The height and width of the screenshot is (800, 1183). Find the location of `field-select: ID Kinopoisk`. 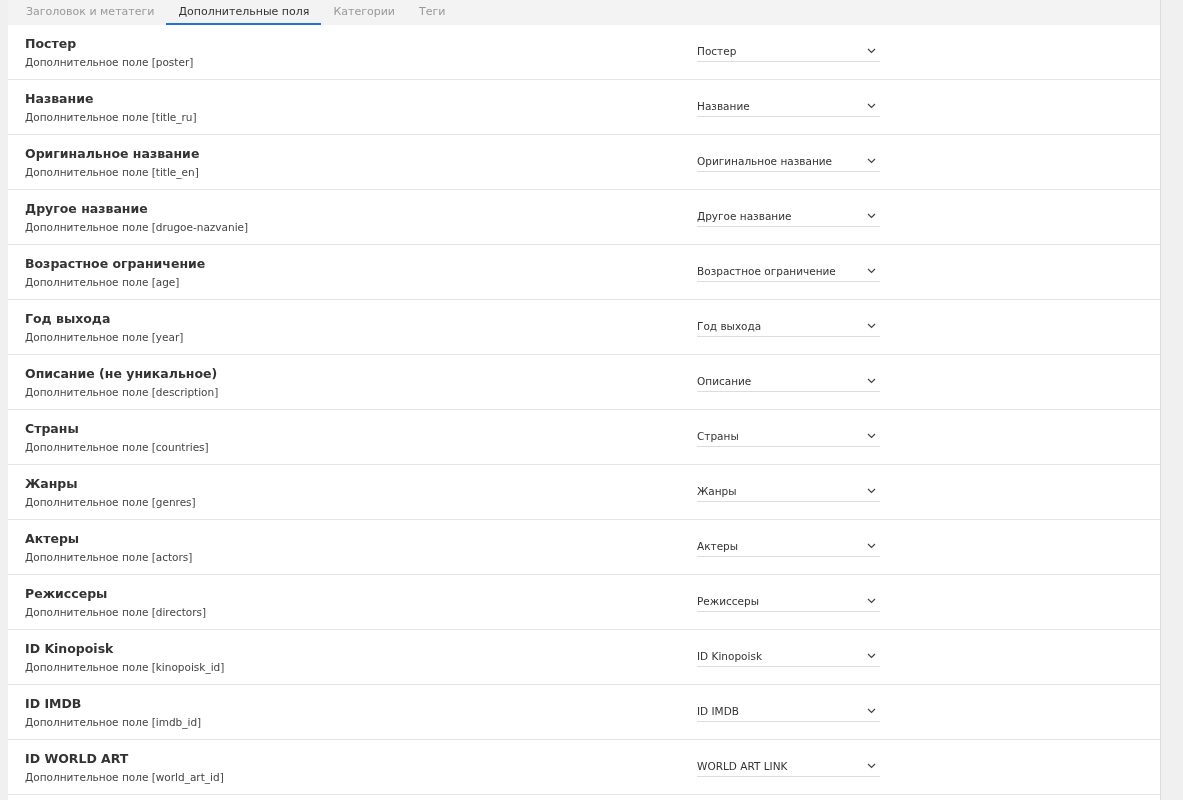

field-select: ID Kinopoisk is located at coordinates (788, 657).